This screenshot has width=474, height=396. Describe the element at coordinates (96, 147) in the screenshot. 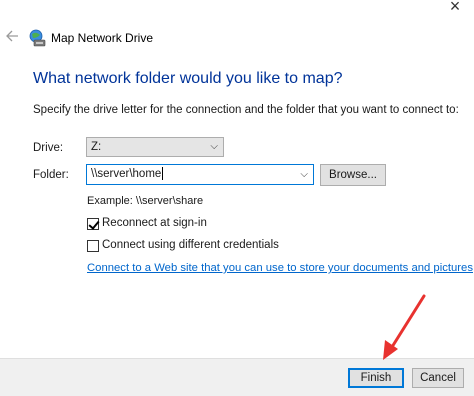

I see `drive-value: Z:` at that location.